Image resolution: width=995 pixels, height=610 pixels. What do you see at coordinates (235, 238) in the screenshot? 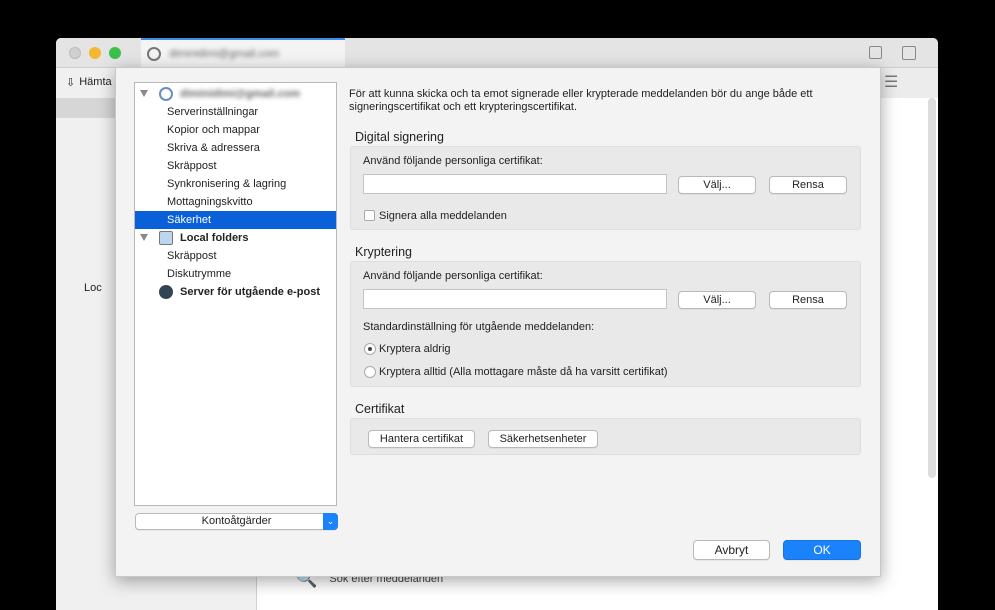
I see `tree-local-folders: Local folders` at bounding box center [235, 238].